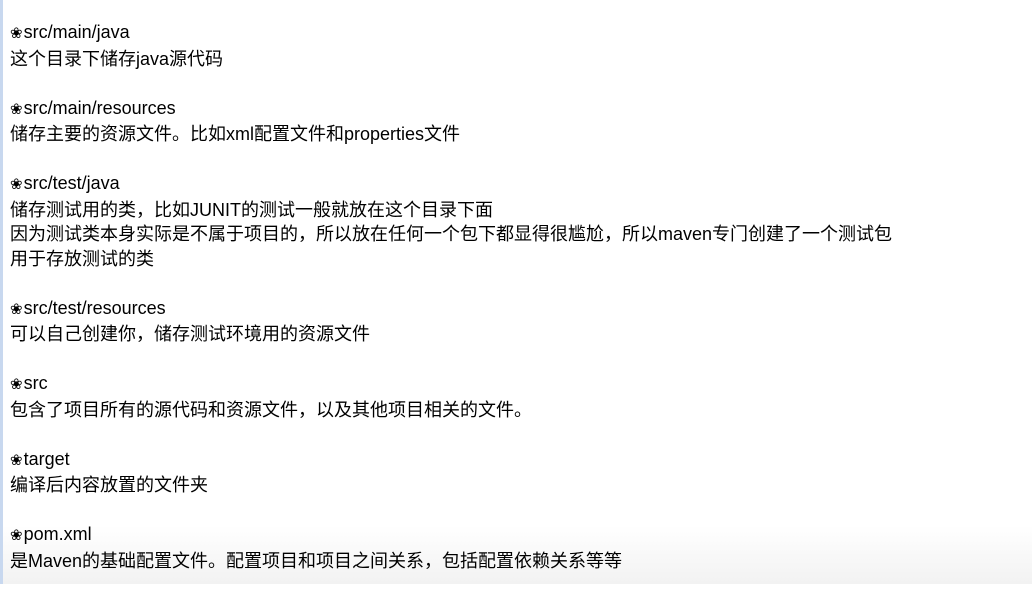 This screenshot has height=598, width=1032. What do you see at coordinates (1, 292) in the screenshot?
I see `left-edge-border` at bounding box center [1, 292].